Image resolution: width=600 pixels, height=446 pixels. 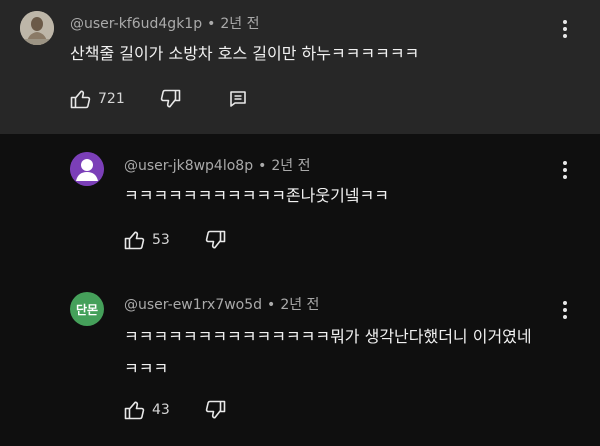 I want to click on comment-meta: @user-ew1rx7wo5d • 2년 전, so click(x=221, y=304).